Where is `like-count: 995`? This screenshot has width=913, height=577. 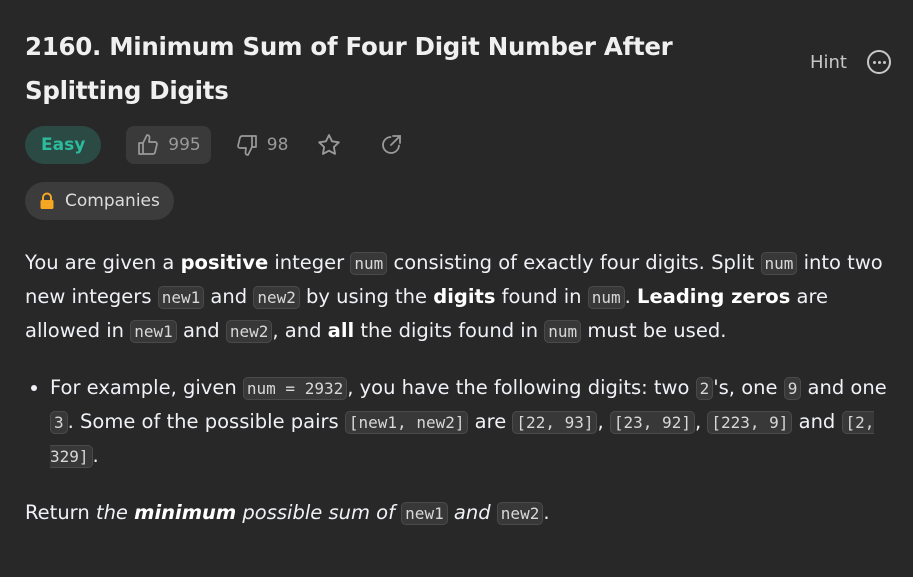 like-count: 995 is located at coordinates (184, 145).